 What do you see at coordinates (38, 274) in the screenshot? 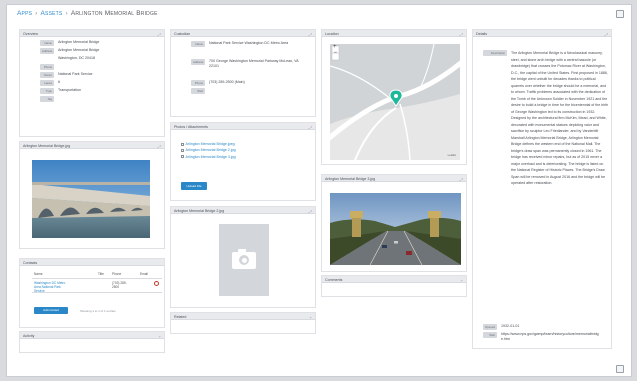
I see `col-name: Name` at bounding box center [38, 274].